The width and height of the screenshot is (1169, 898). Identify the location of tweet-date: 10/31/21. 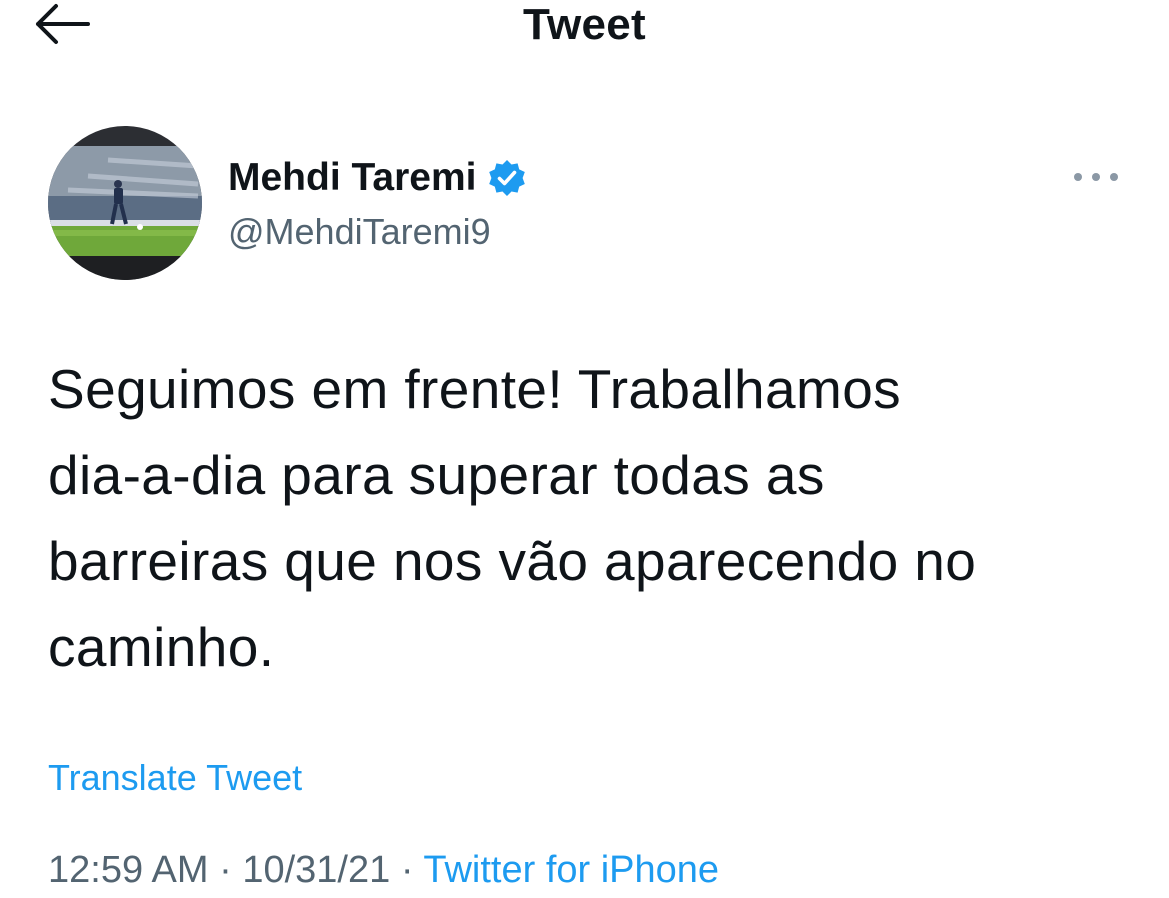
(316, 870).